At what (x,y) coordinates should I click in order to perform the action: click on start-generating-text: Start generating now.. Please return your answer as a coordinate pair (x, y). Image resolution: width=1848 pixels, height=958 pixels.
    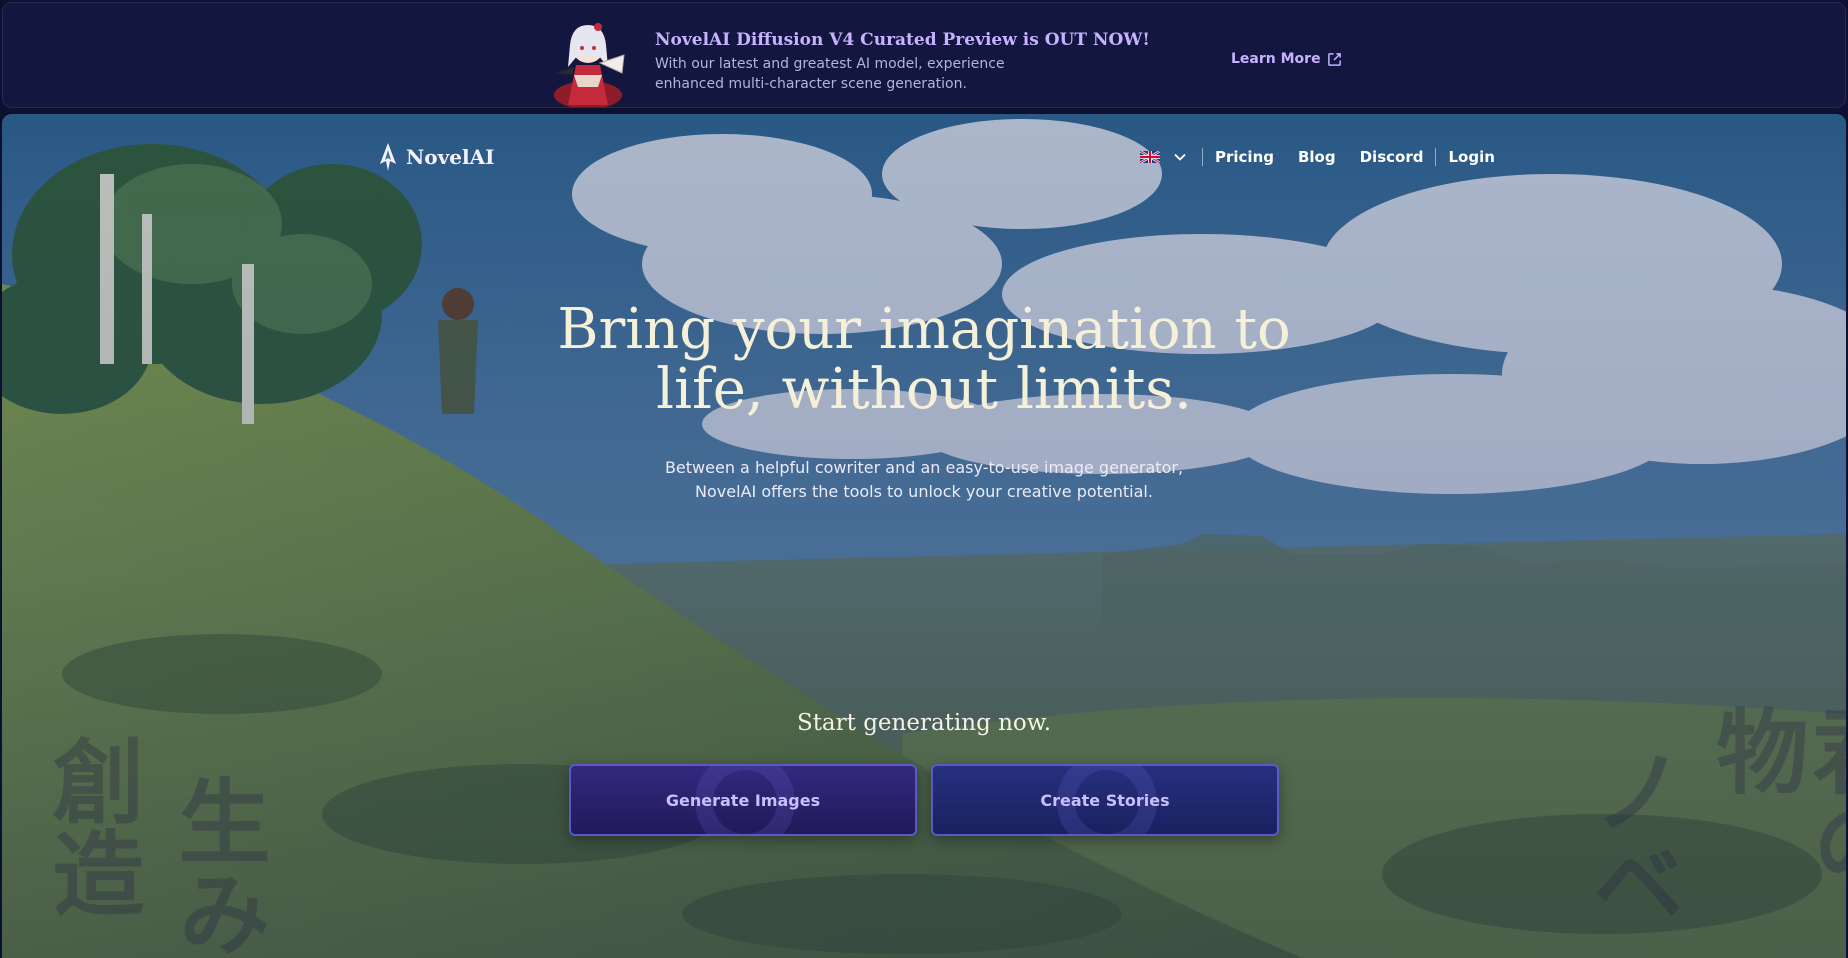
    Looking at the image, I should click on (924, 723).